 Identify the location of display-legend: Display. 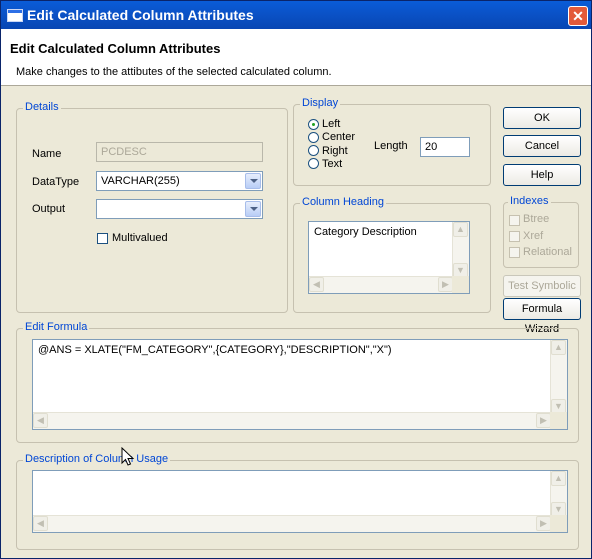
(320, 103).